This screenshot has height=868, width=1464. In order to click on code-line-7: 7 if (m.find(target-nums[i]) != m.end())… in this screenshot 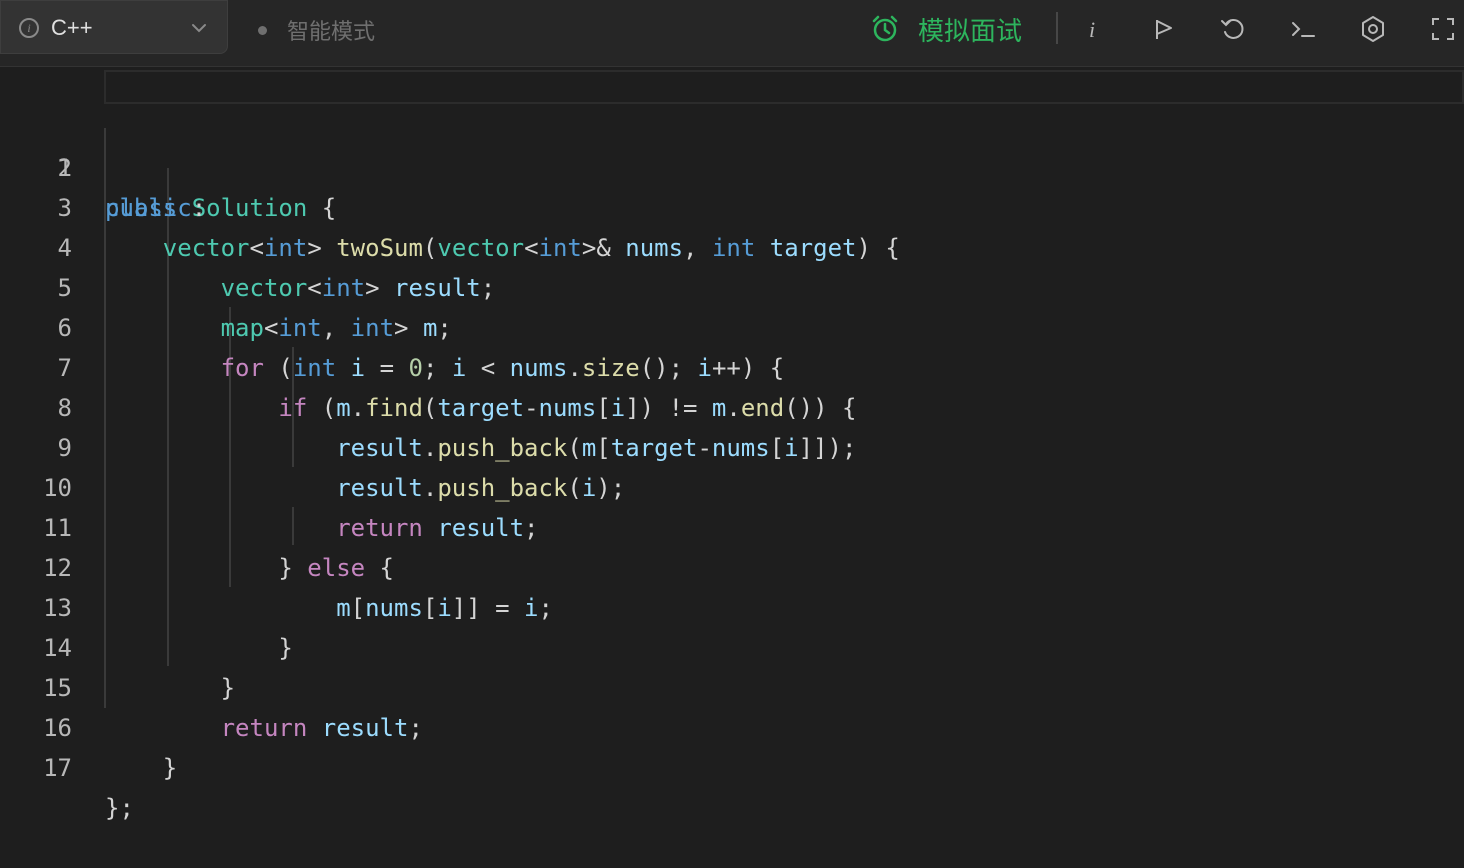, I will do `click(732, 365)`.